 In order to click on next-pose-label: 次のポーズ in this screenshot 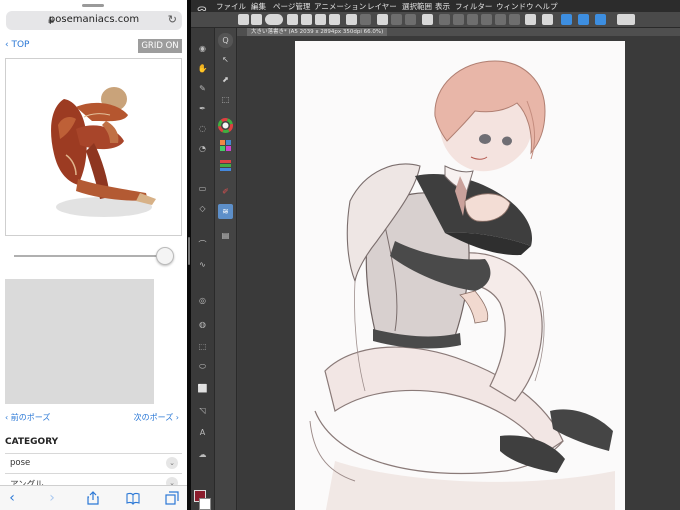, I will do `click(153, 417)`.